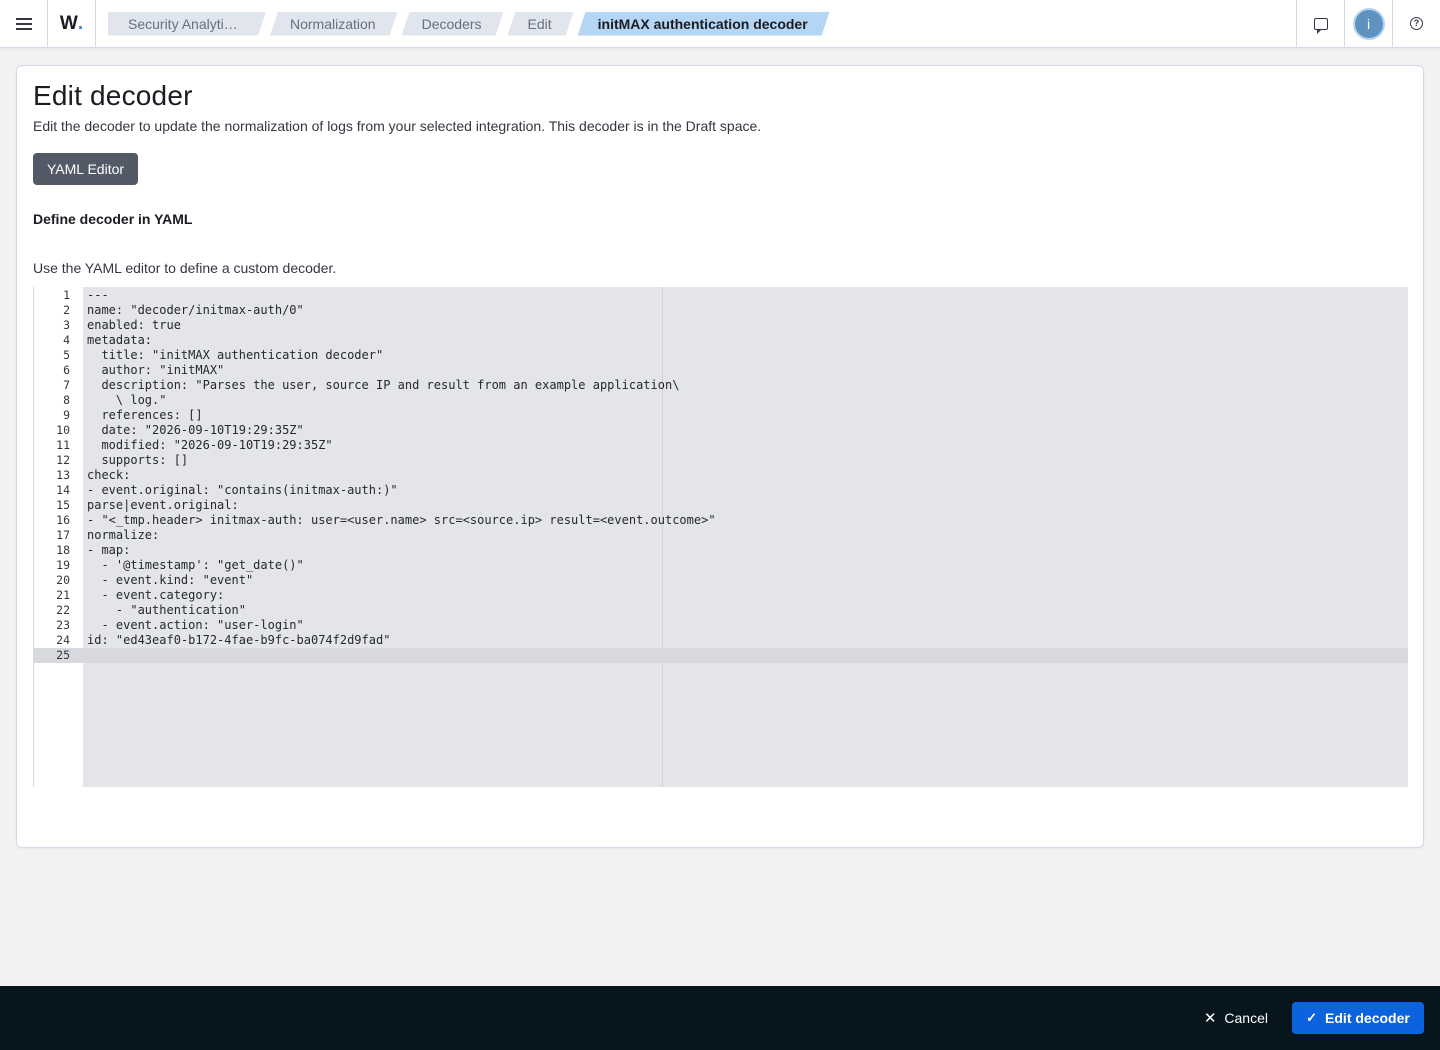 The height and width of the screenshot is (1050, 1440). I want to click on code-line: 17 normalize:, so click(721, 535).